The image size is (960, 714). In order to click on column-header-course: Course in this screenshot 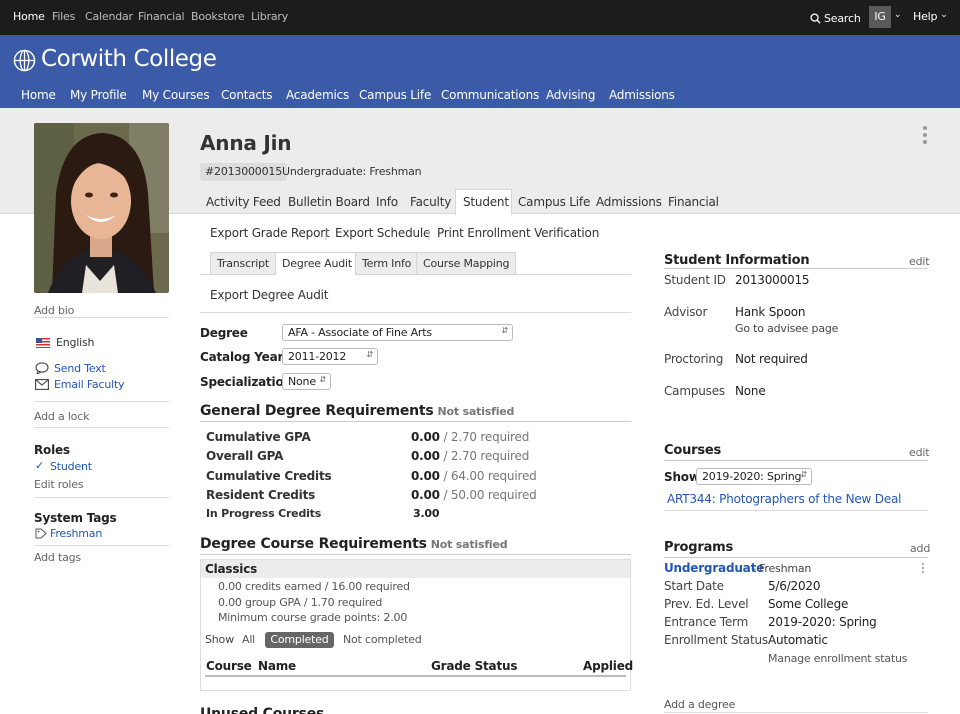, I will do `click(229, 666)`.